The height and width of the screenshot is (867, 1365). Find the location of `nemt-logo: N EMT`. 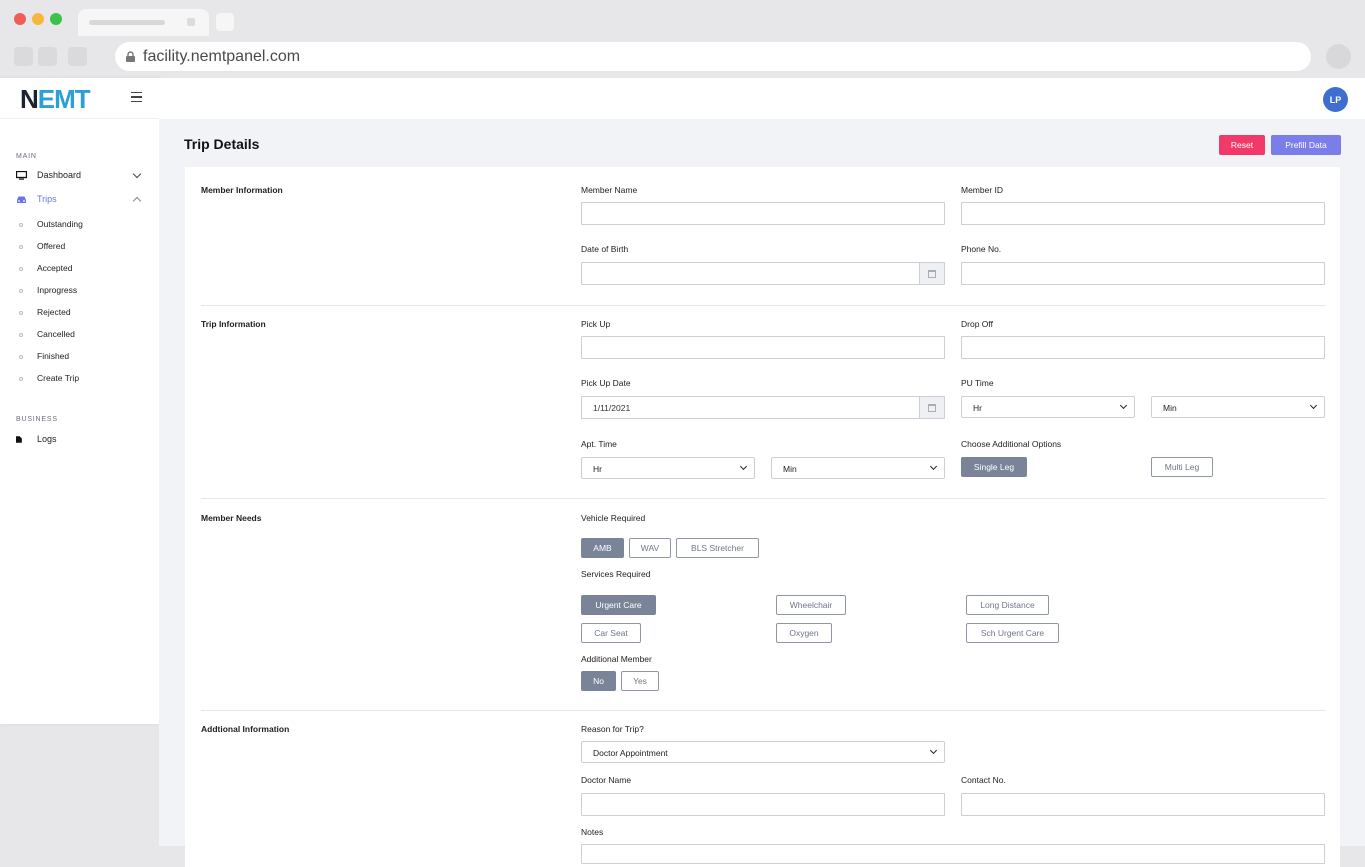

nemt-logo: N EMT is located at coordinates (55, 99).